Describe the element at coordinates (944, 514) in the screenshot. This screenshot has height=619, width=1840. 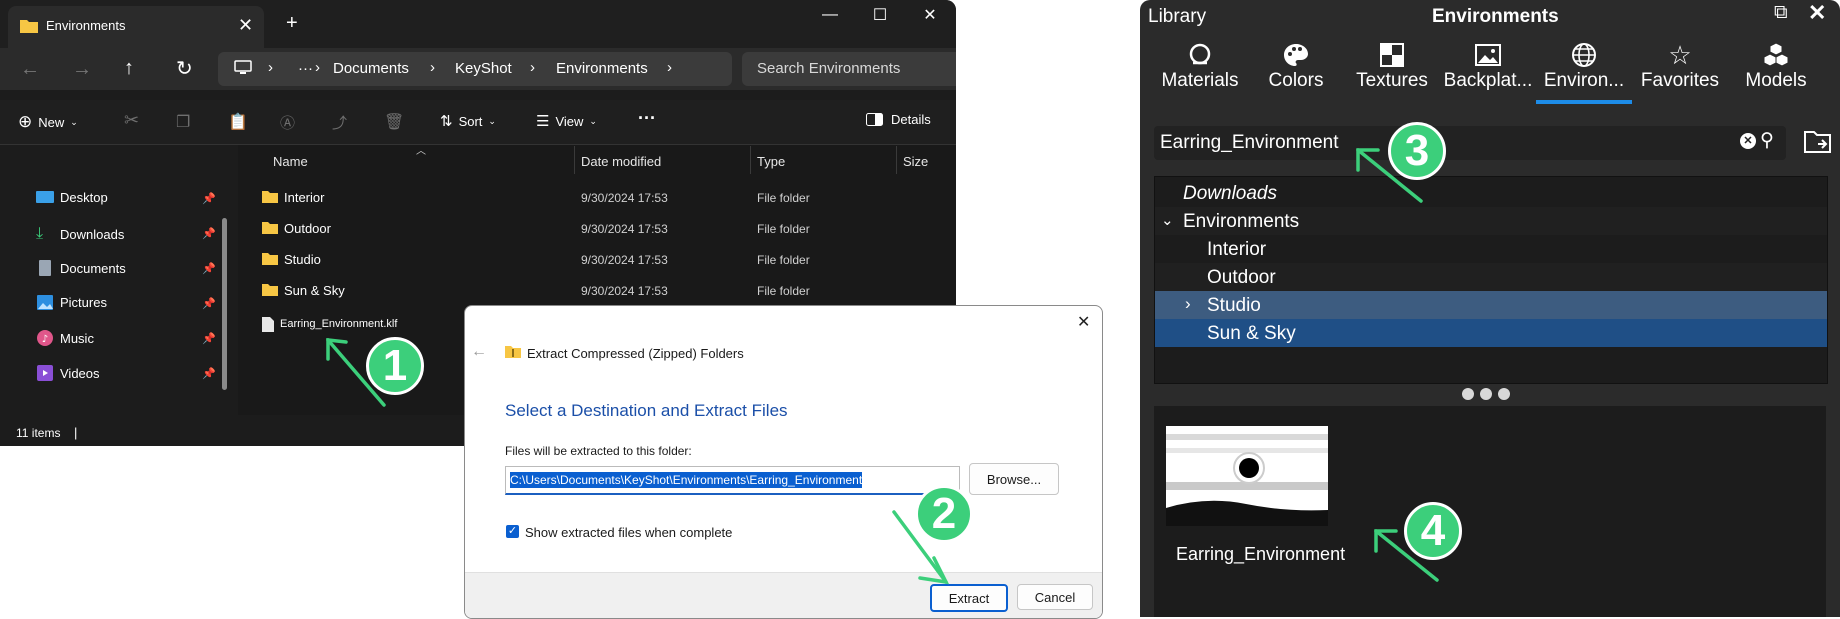
I see `step-badge-2: 2` at that location.